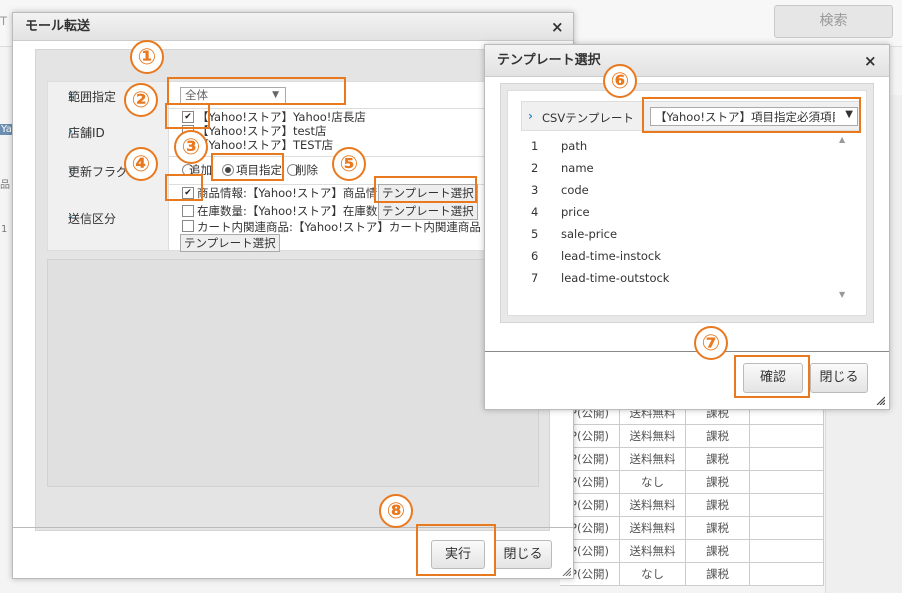 The width and height of the screenshot is (902, 593). What do you see at coordinates (843, 217) in the screenshot?
I see `list-scrollbar: ▲ ▼` at bounding box center [843, 217].